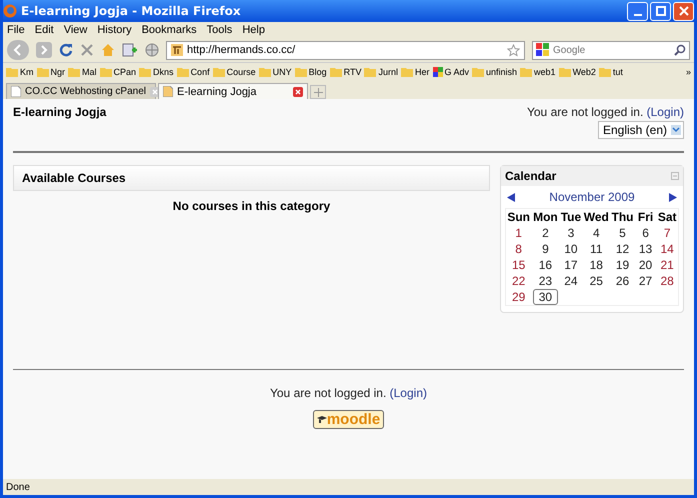  I want to click on calendar-day: 3, so click(571, 233).